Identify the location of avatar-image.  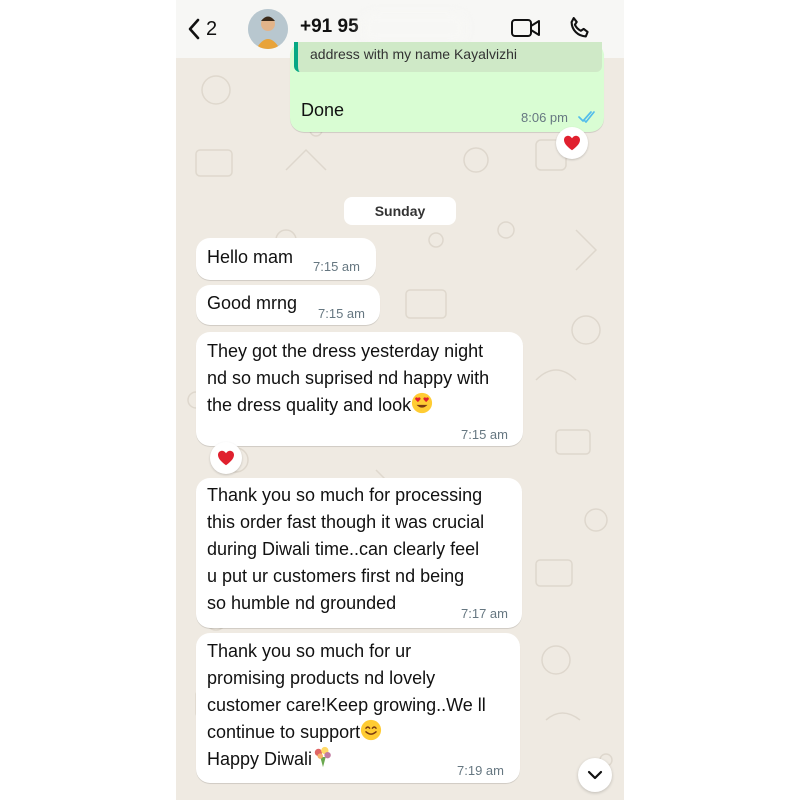
(268, 29).